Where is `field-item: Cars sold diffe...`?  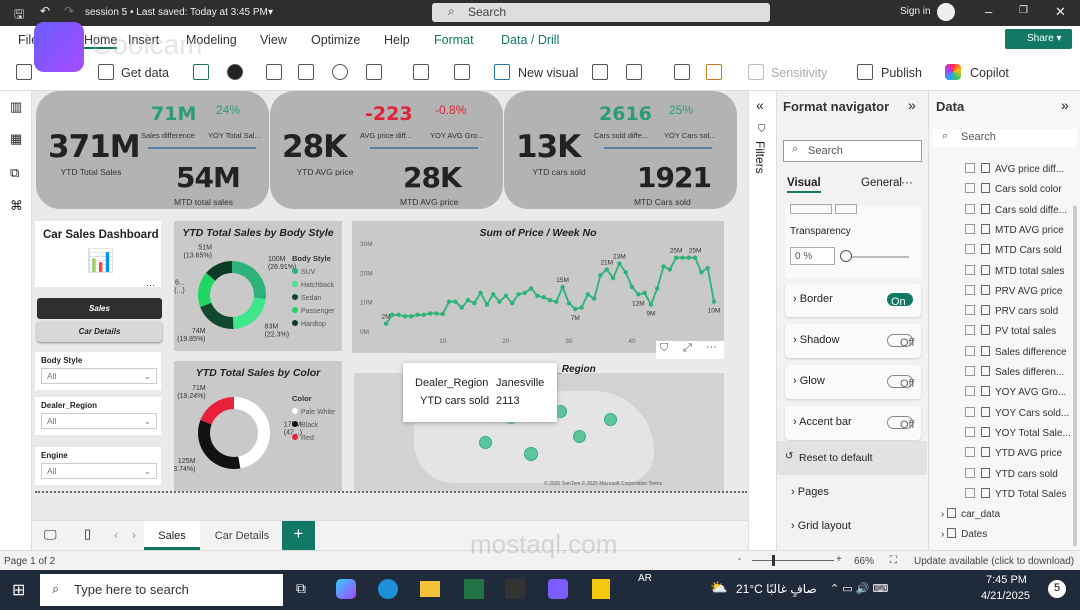 field-item: Cars sold diffe... is located at coordinates (1016, 209).